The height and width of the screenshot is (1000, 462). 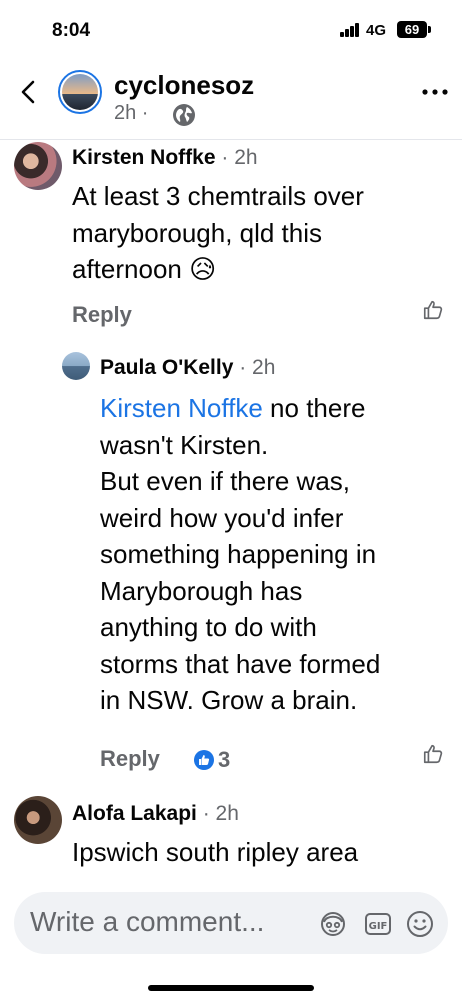 I want to click on status-bar: 8:04 4G 69, so click(x=231, y=30).